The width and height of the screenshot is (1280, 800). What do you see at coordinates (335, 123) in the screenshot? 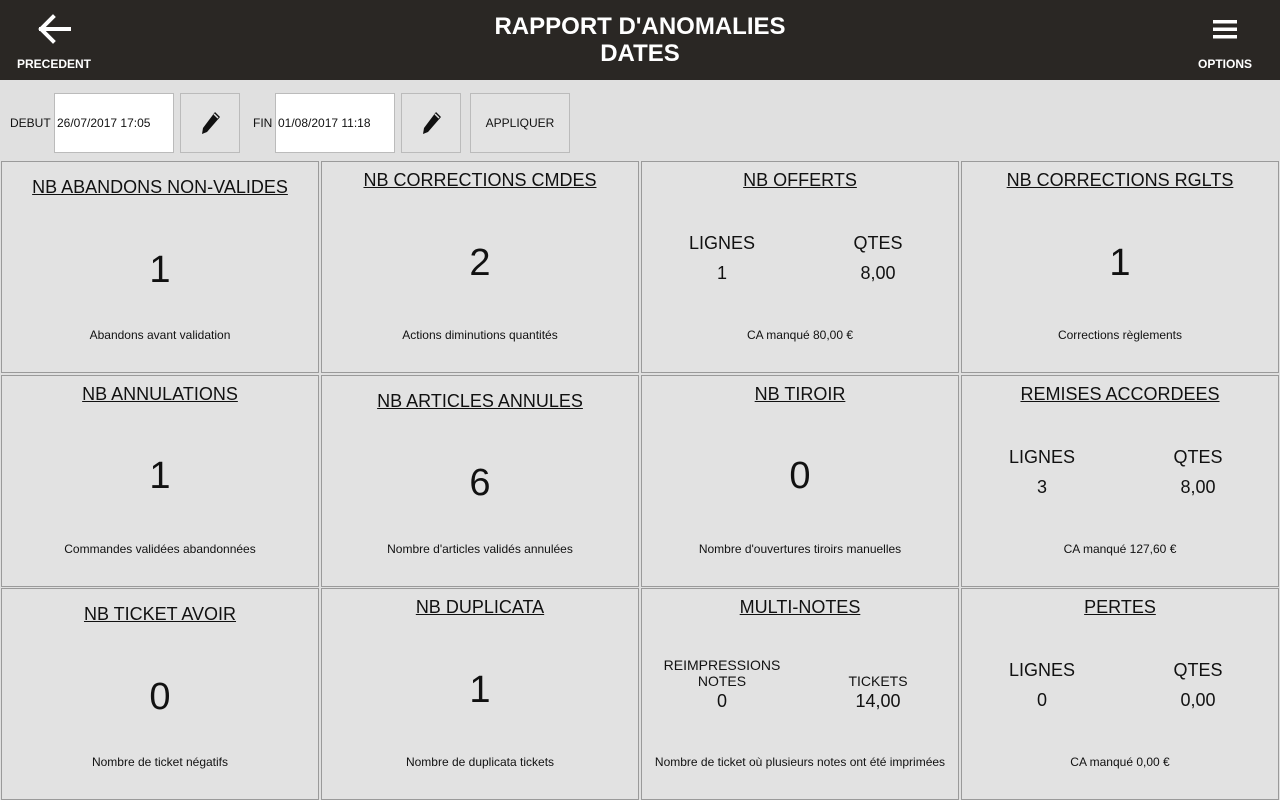
I see `end-date-field: 01/08/2017 11:18` at bounding box center [335, 123].